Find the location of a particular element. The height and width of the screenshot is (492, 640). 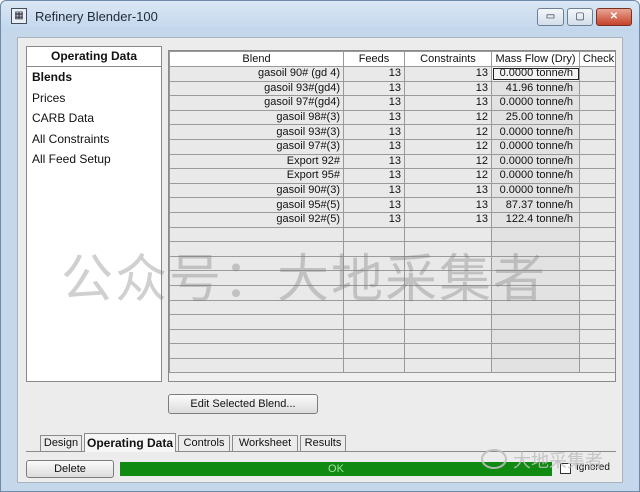

minimize-button: ▭ is located at coordinates (550, 17).